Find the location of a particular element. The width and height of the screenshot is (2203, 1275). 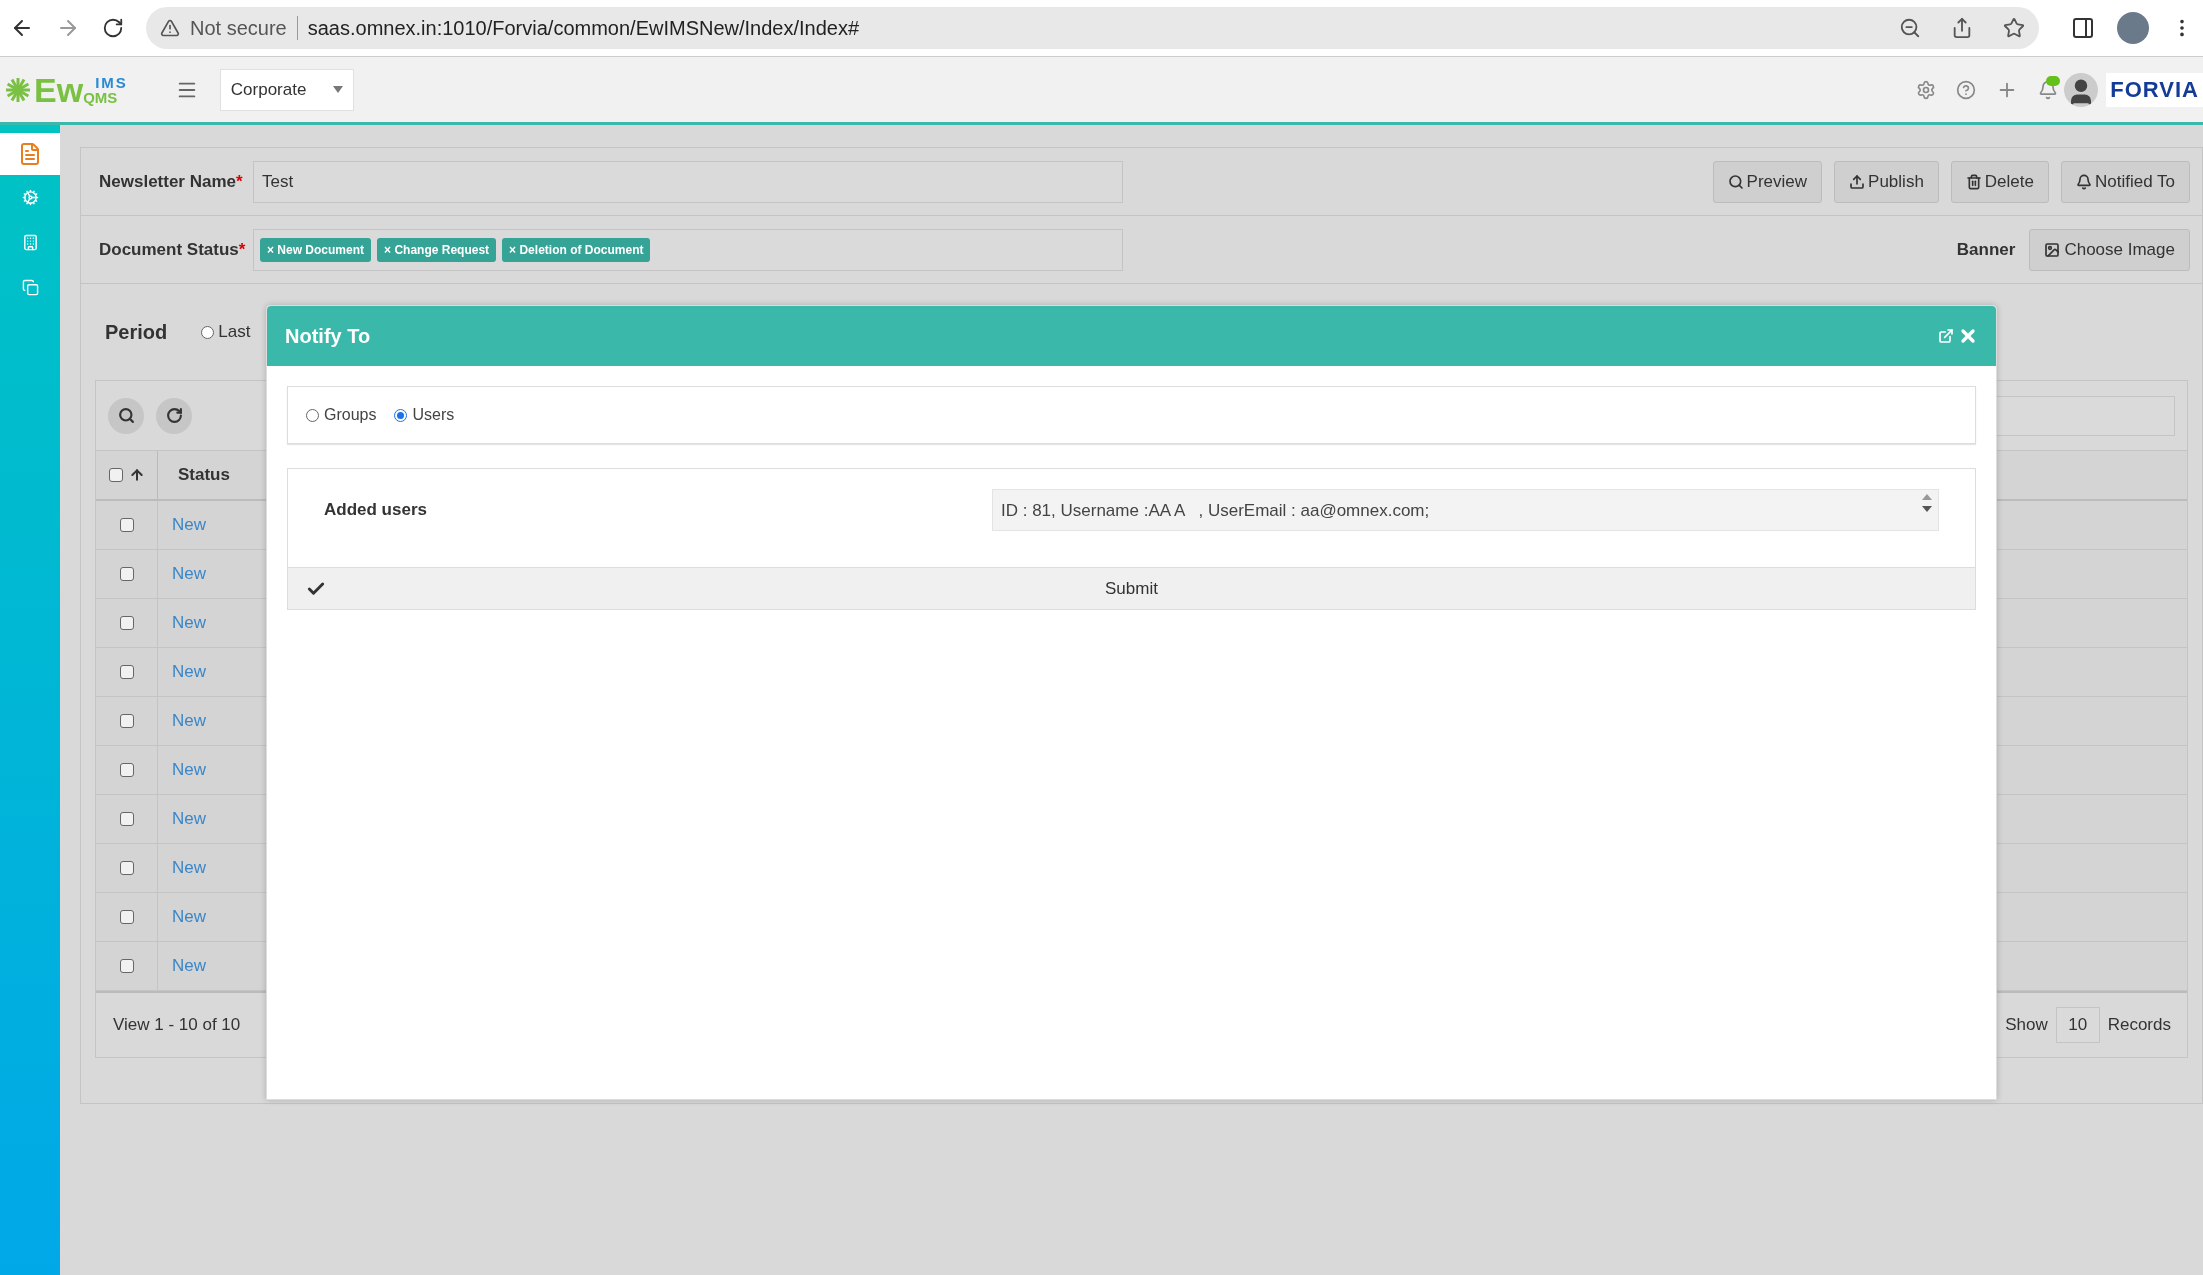

newsletter-icon is located at coordinates (30, 154).